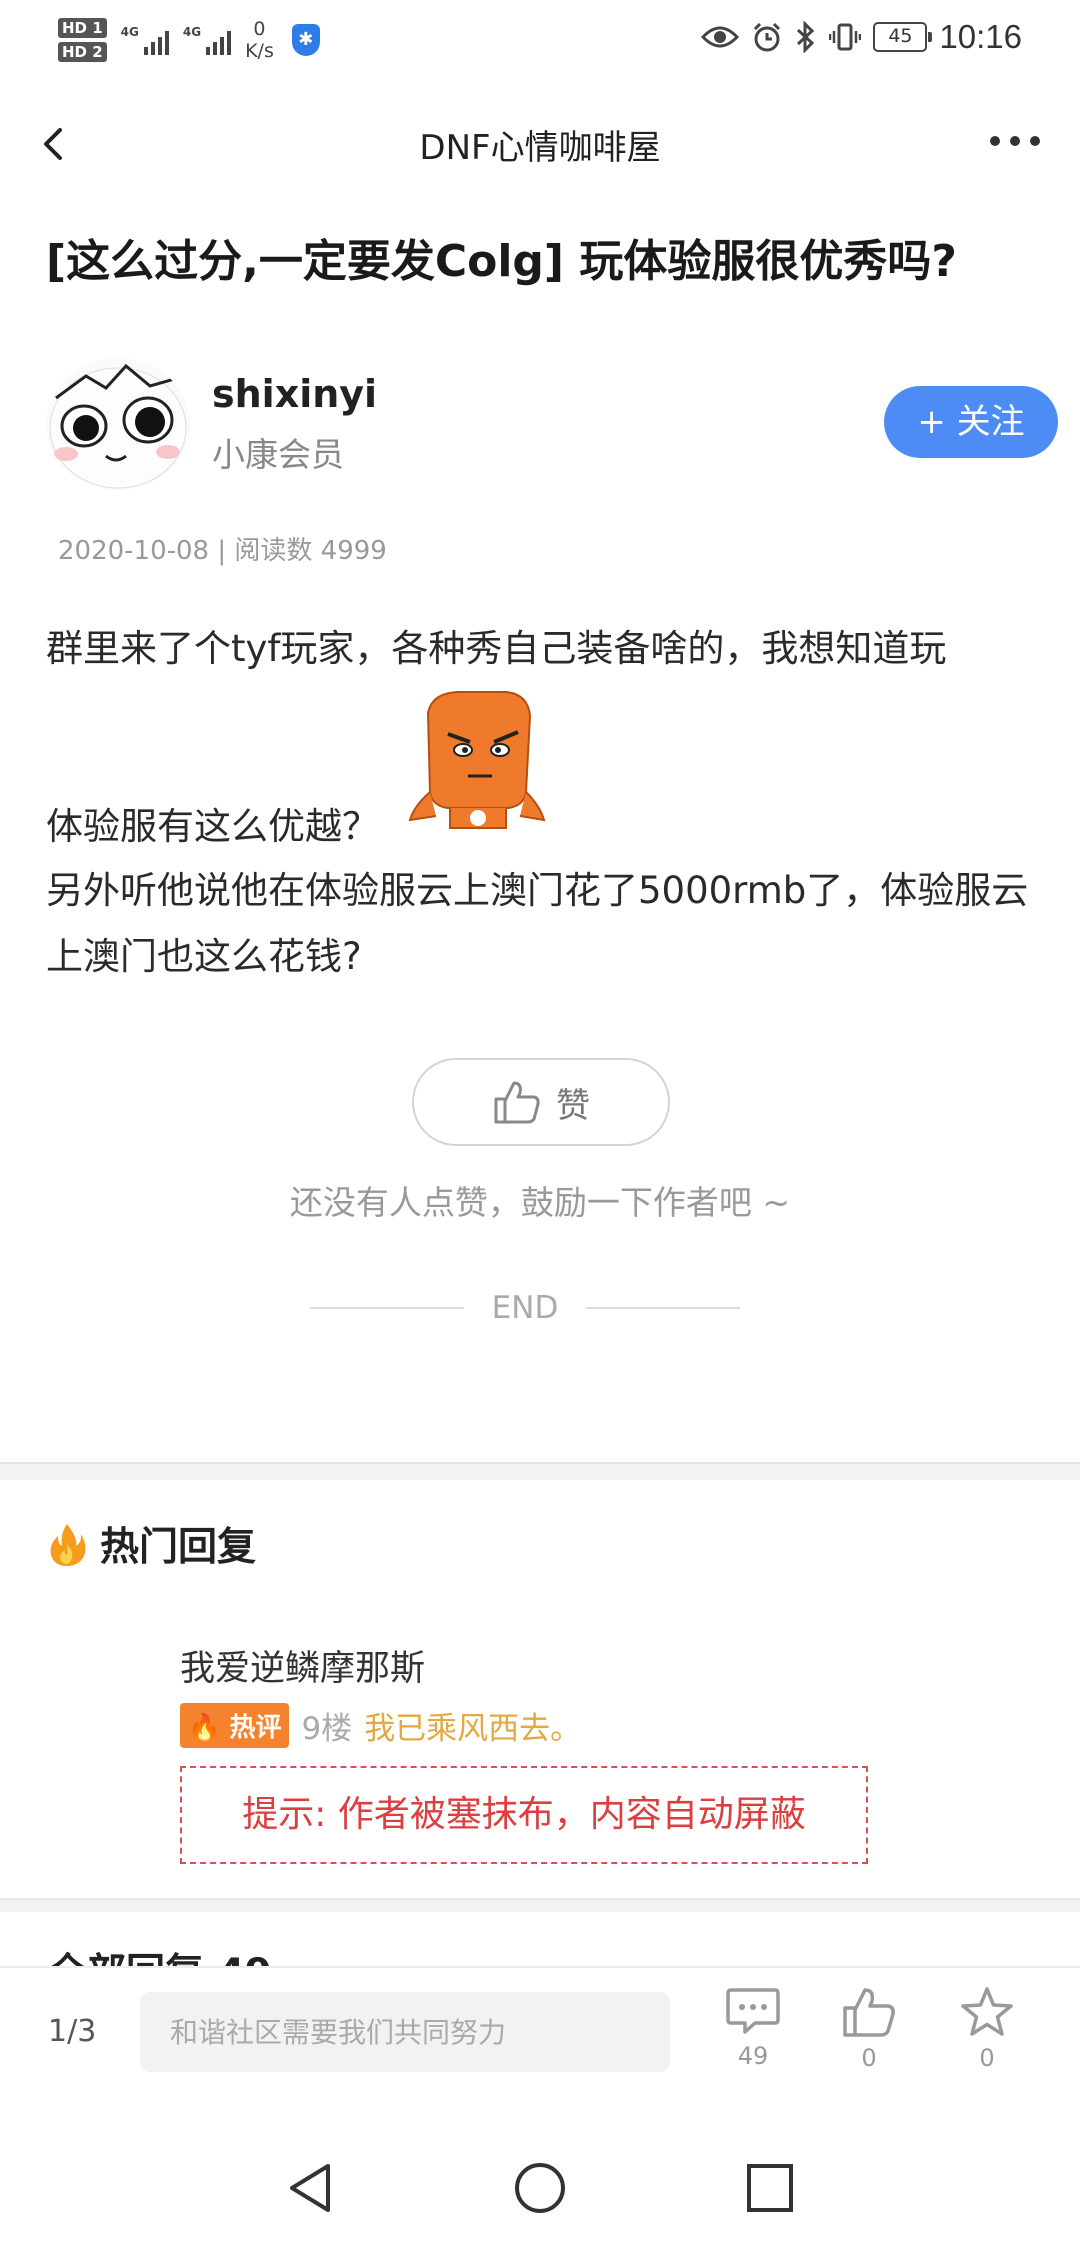 The height and width of the screenshot is (2244, 1080). Describe the element at coordinates (207, 40) in the screenshot. I see `signal-2-icon: 4G` at that location.